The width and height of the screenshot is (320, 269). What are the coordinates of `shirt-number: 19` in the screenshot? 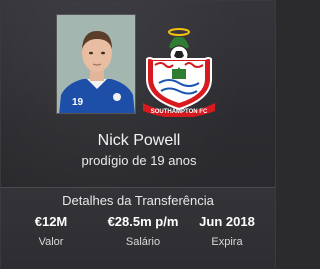 It's located at (78, 102).